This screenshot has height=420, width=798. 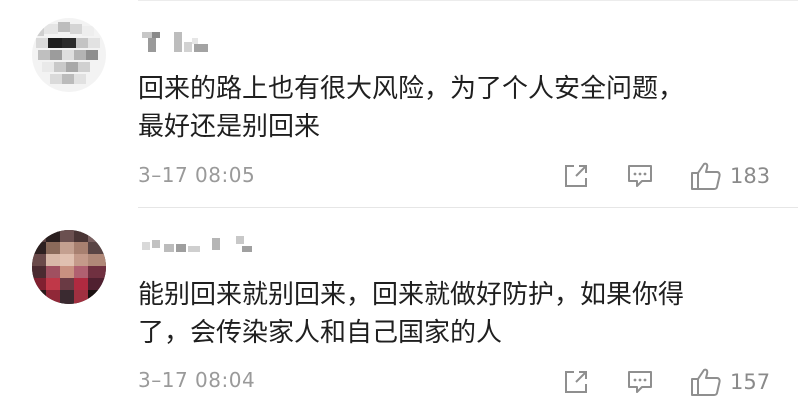 I want to click on like-button: 183, so click(x=730, y=176).